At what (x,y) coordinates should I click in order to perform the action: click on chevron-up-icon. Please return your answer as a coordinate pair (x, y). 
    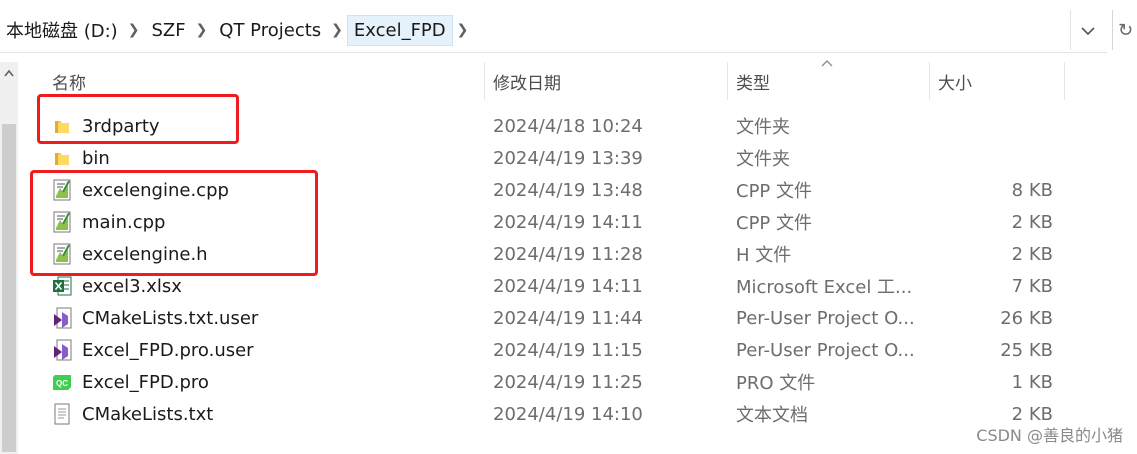
    Looking at the image, I should click on (9, 73).